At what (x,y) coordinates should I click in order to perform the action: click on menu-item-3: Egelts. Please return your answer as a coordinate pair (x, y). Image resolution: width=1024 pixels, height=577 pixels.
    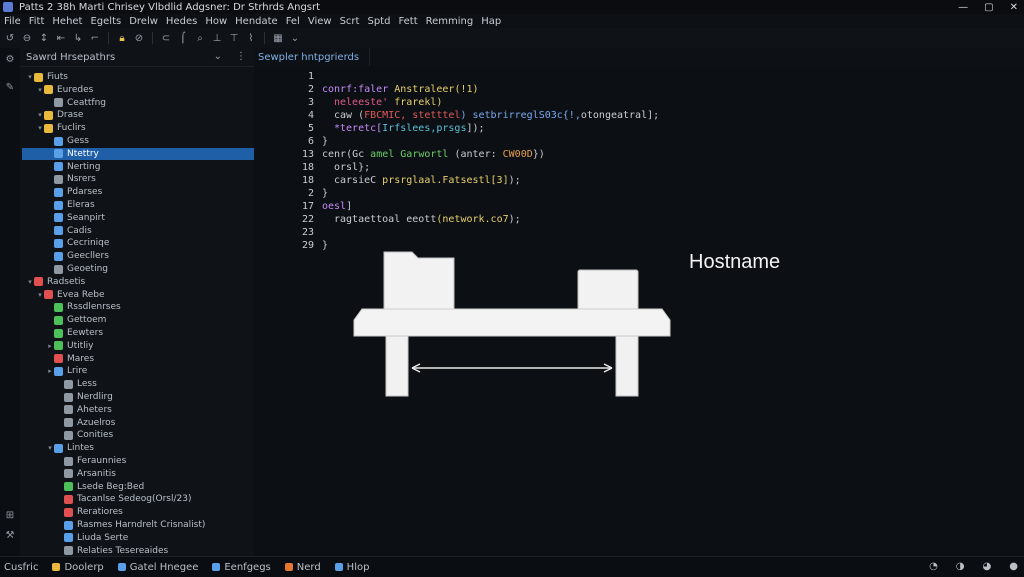
    Looking at the image, I should click on (105, 21).